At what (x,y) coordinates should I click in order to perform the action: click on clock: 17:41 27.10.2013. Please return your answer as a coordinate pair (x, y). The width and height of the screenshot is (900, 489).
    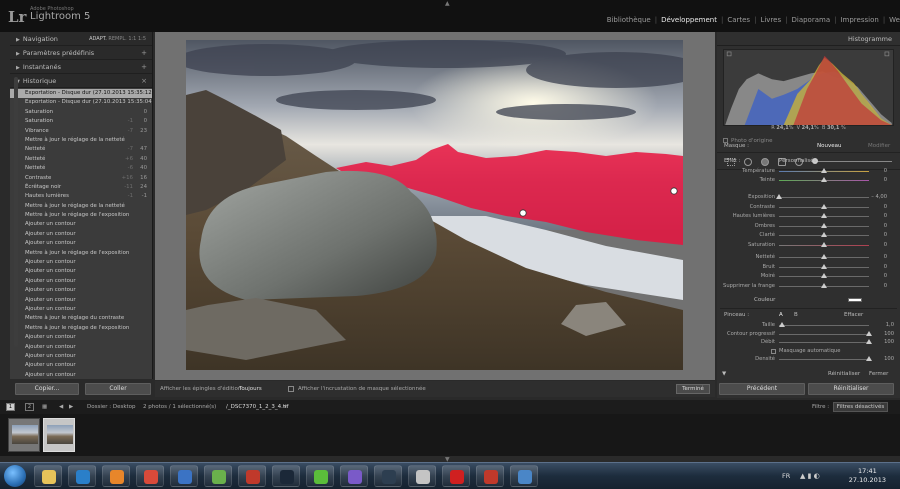
    Looking at the image, I should click on (867, 476).